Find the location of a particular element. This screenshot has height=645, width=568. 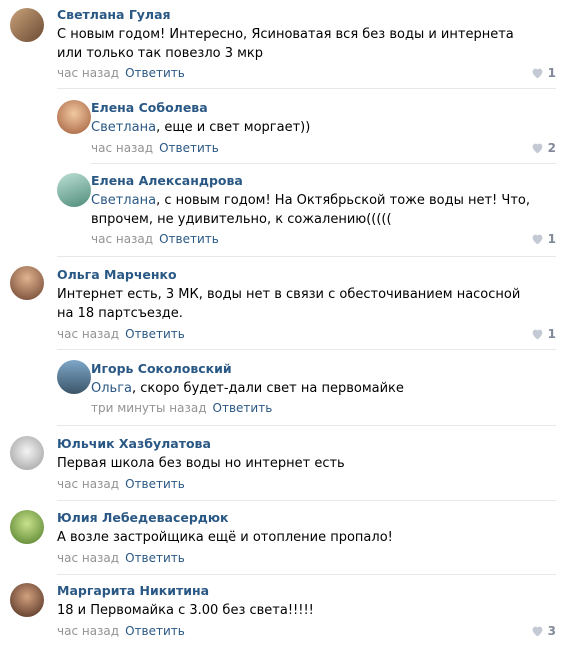

like-button: 3 is located at coordinates (543, 631).